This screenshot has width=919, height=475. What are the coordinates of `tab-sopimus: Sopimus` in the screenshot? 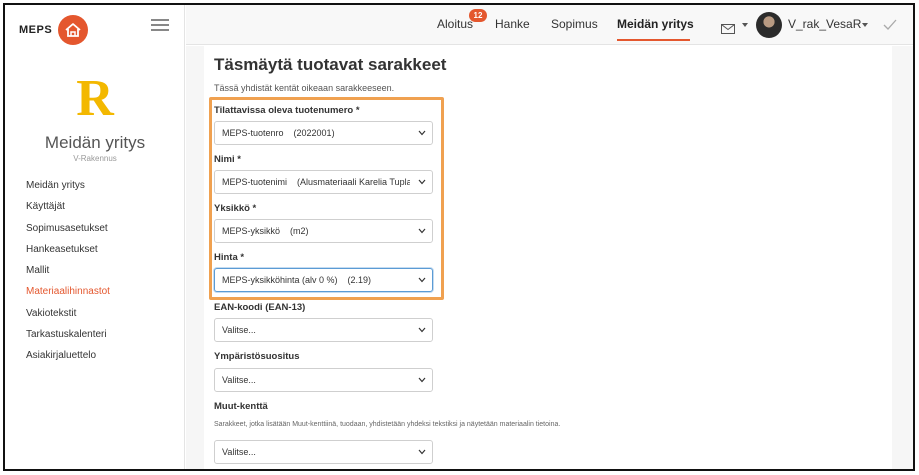 It's located at (574, 24).